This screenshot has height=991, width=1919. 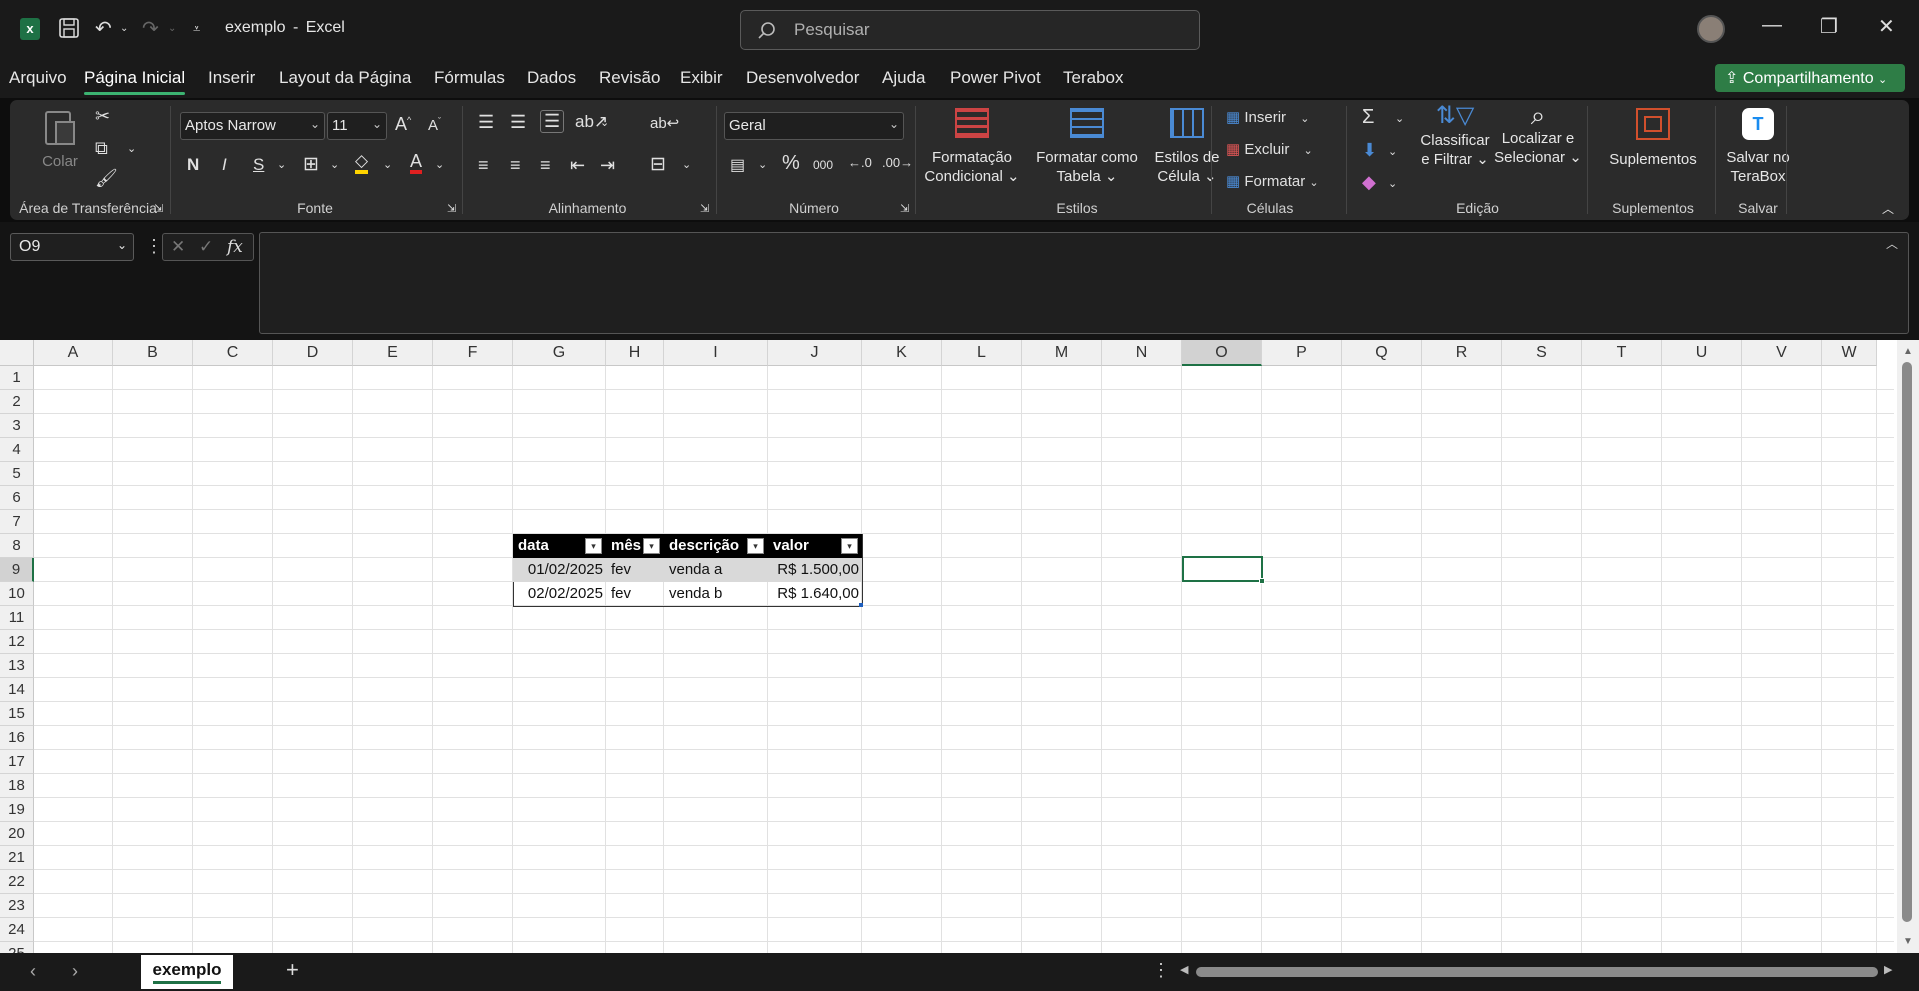 What do you see at coordinates (233, 353) in the screenshot?
I see `column-header-c: C` at bounding box center [233, 353].